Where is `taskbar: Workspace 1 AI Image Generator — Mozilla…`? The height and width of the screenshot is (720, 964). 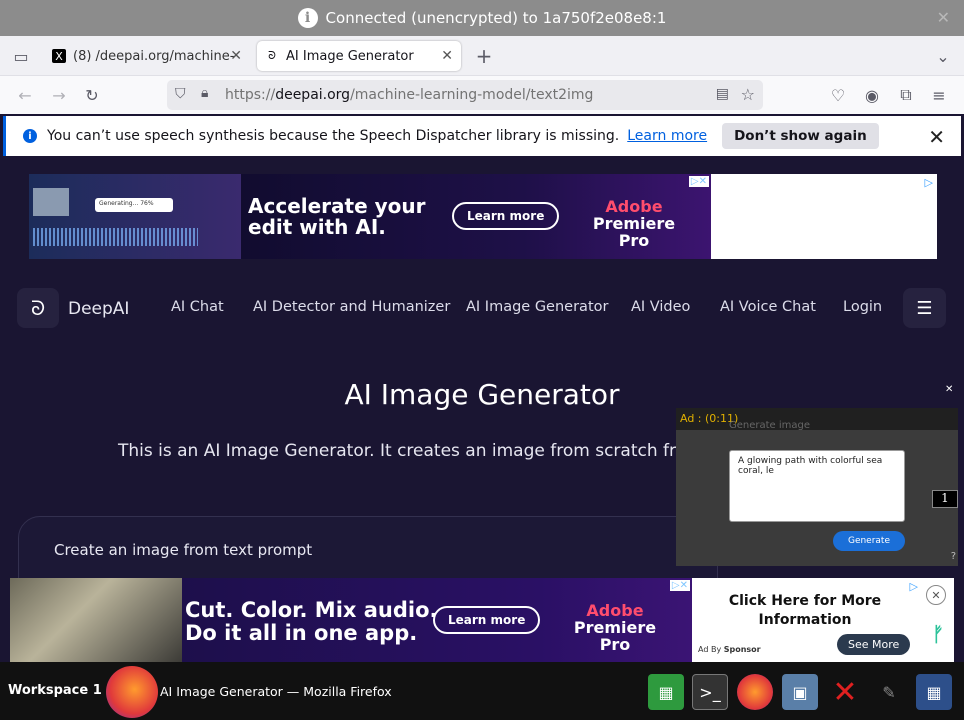 taskbar: Workspace 1 AI Image Generator — Mozilla… is located at coordinates (482, 691).